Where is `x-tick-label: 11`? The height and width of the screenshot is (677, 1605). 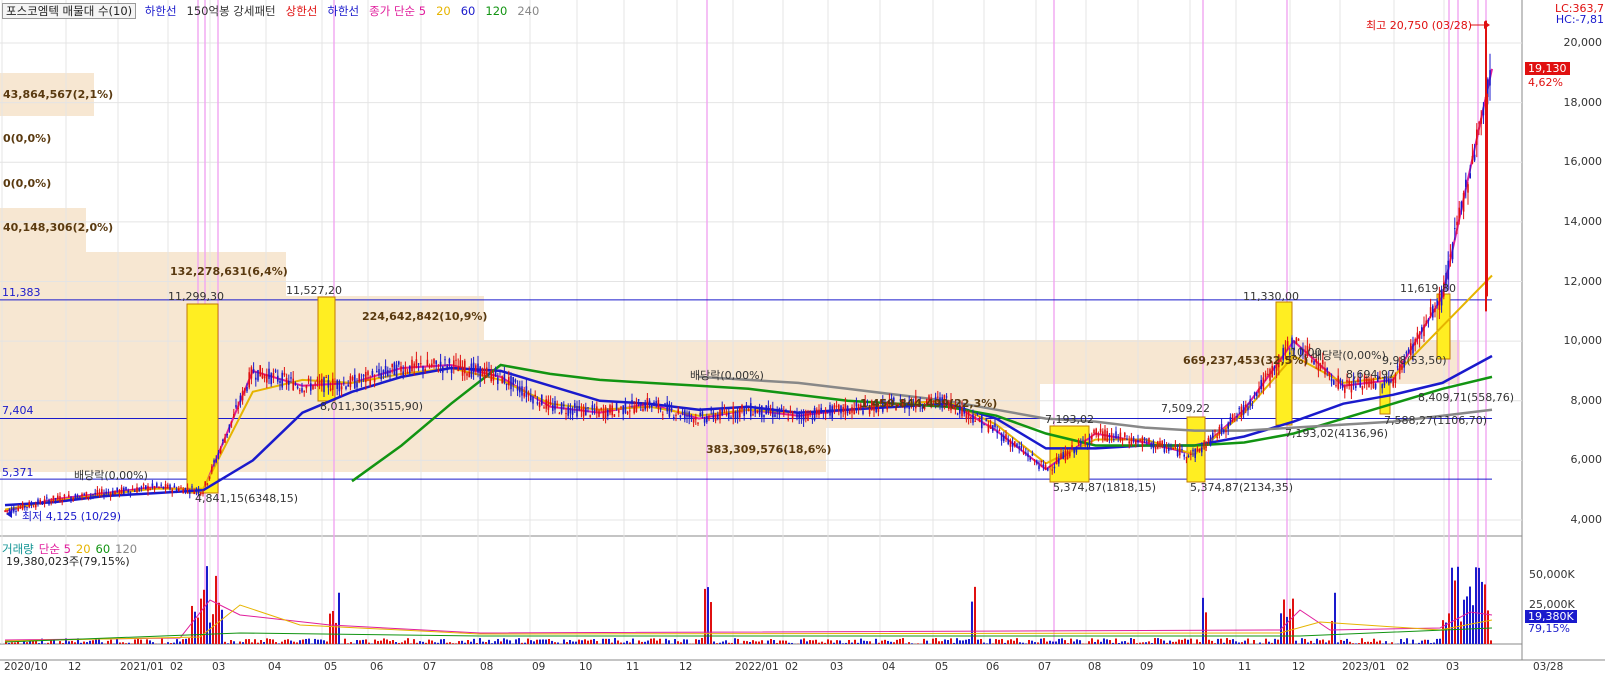
x-tick-label: 11 is located at coordinates (633, 667).